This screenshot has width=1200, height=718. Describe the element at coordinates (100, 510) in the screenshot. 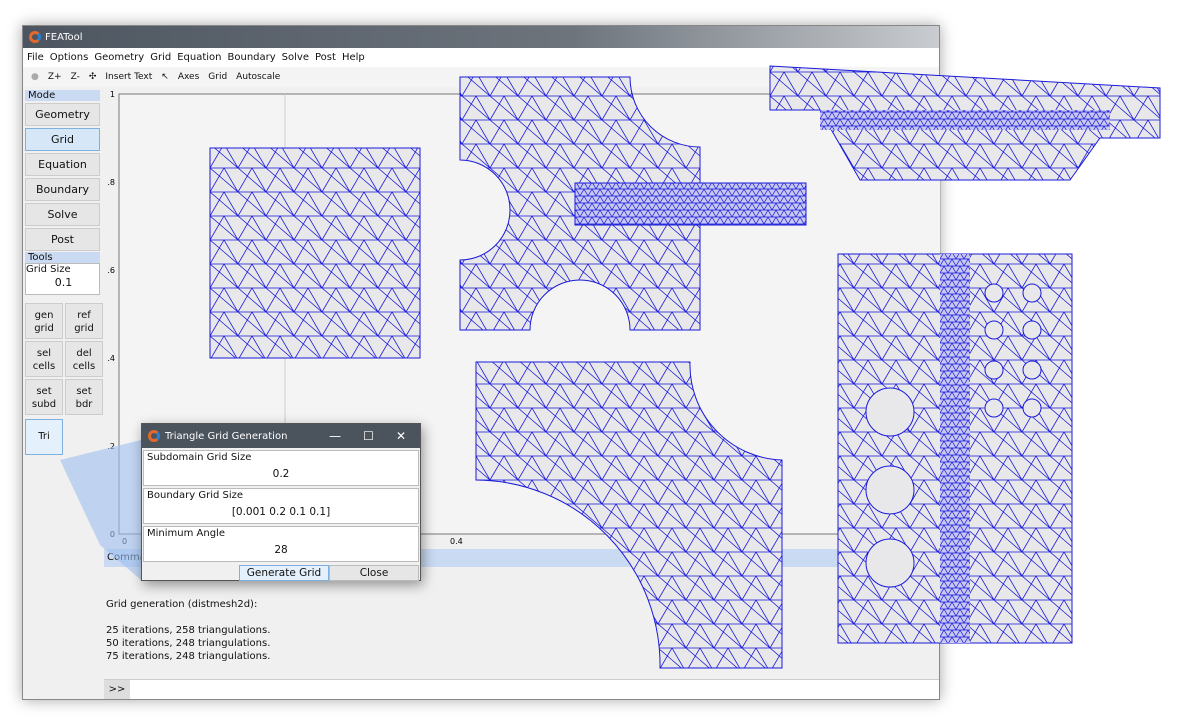

I see `dialog-callout` at that location.